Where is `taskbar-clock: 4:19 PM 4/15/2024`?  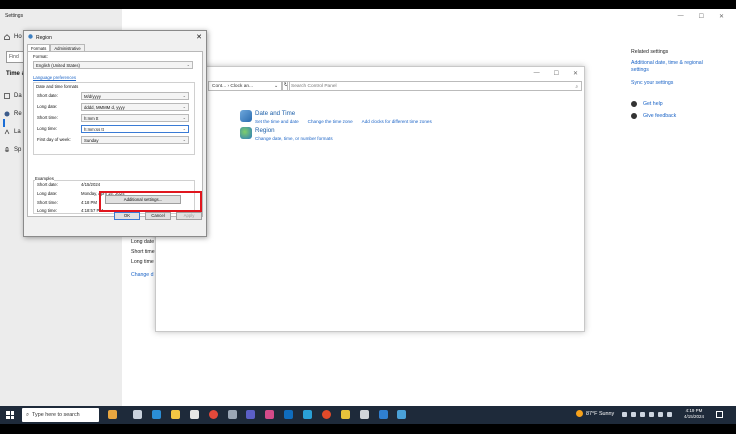
taskbar-clock: 4:19 PM 4/15/2024 is located at coordinates (694, 414).